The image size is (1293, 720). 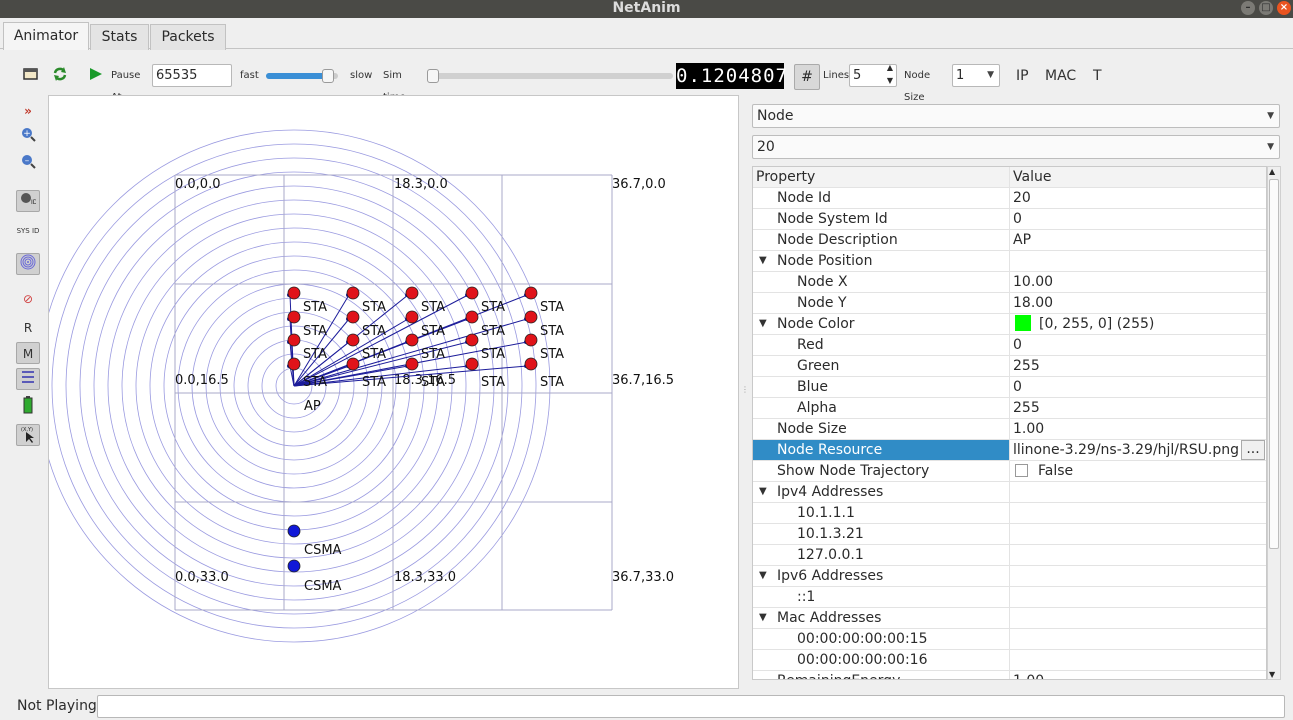 What do you see at coordinates (873, 74) in the screenshot?
I see `lines-spinbox: 5 ▲ ▼` at bounding box center [873, 74].